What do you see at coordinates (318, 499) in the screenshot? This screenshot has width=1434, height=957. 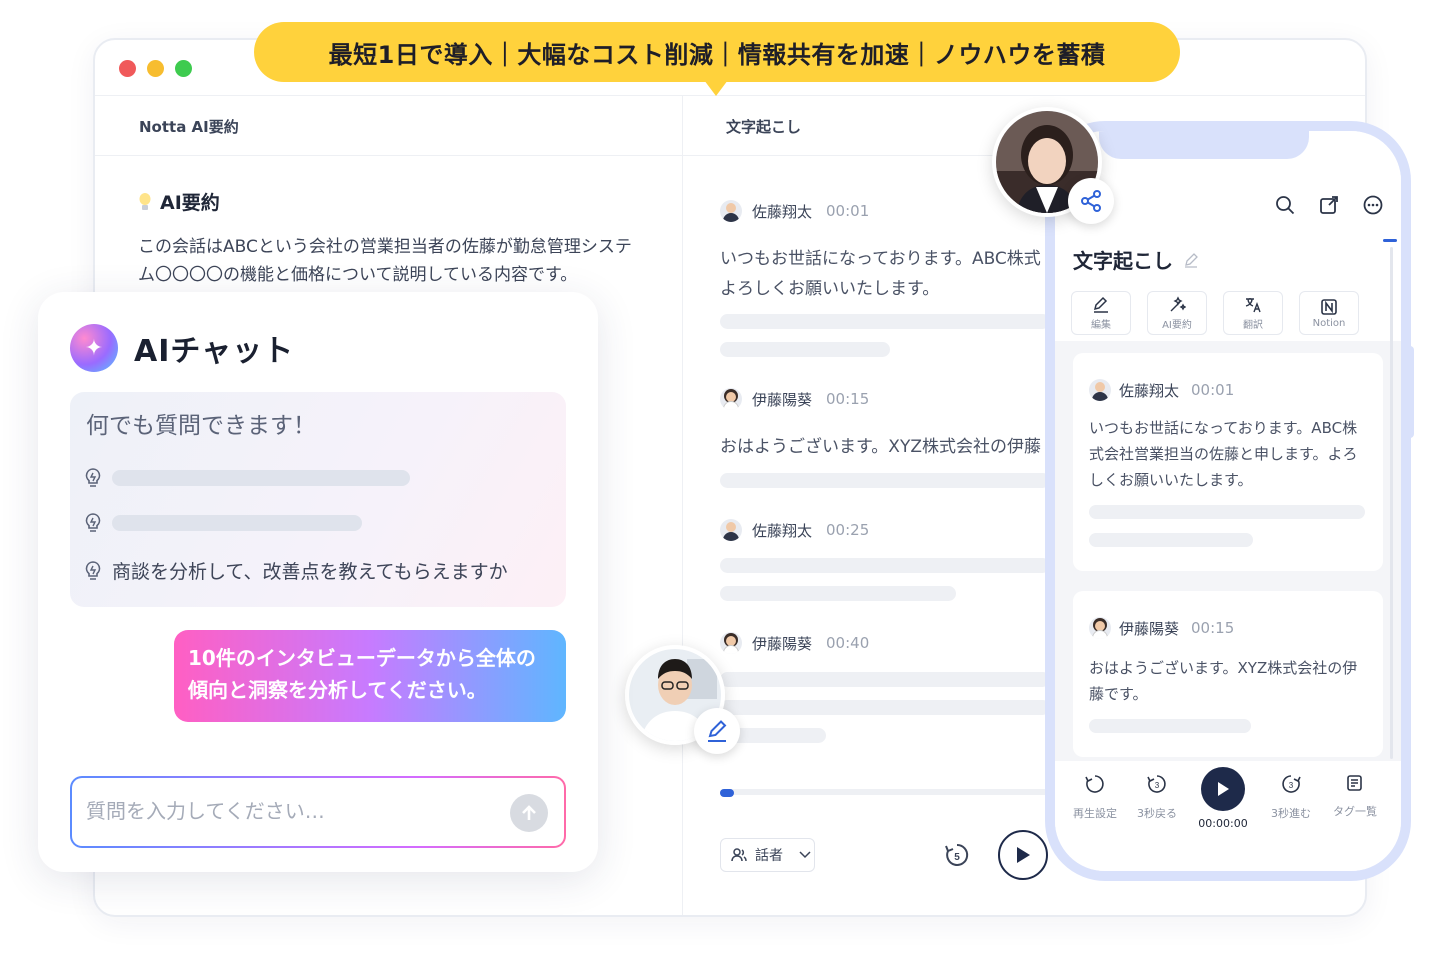 I see `suggestion-box: 何でも質問できます！ 商談を分析して、改善点を教えてもらえますか` at bounding box center [318, 499].